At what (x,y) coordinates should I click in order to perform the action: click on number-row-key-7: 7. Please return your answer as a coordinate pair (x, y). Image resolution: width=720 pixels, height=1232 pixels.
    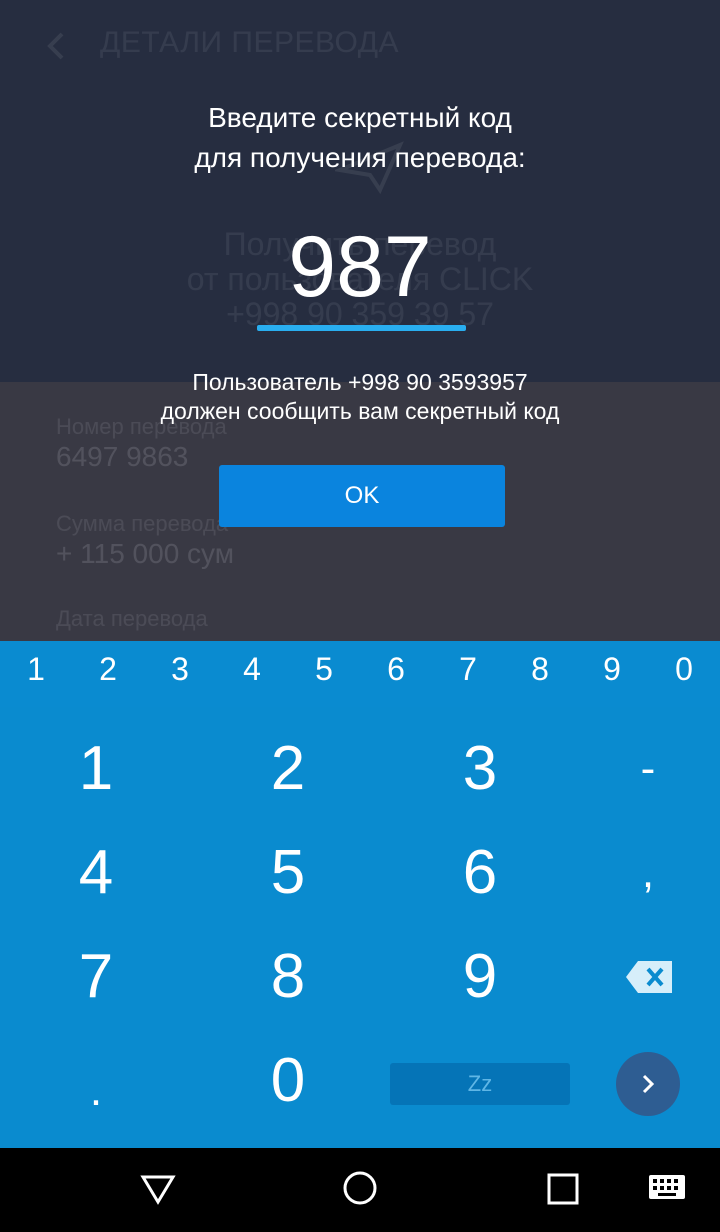
    Looking at the image, I should click on (468, 669).